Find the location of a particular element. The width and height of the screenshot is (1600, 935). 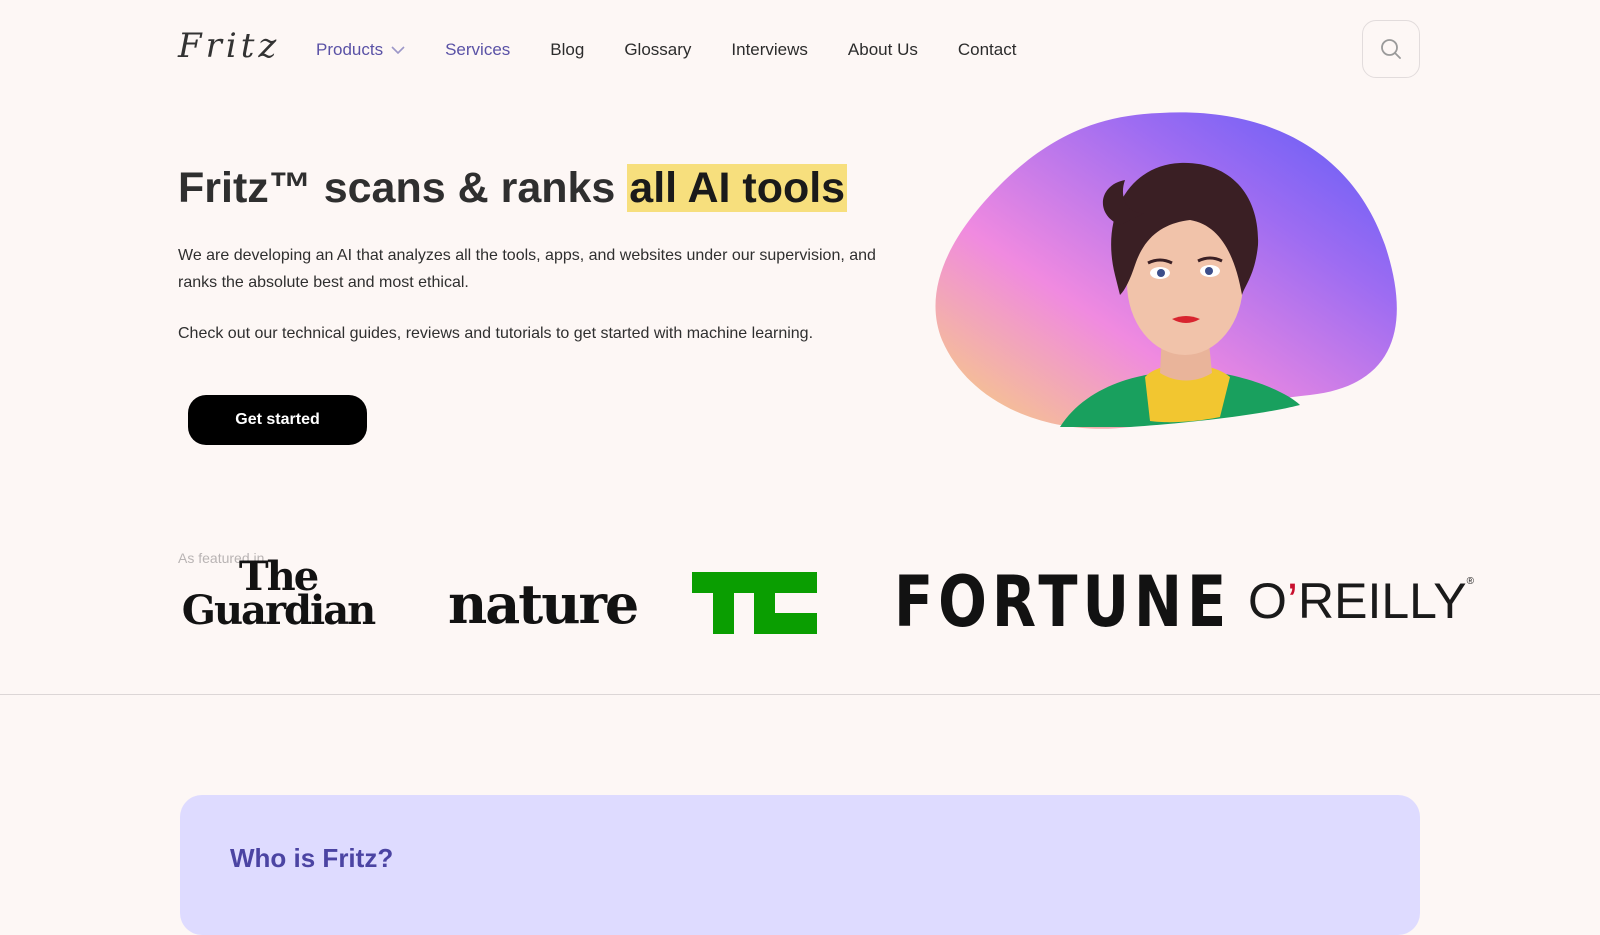

oreilly-registered-mark: ® is located at coordinates (1470, 581).